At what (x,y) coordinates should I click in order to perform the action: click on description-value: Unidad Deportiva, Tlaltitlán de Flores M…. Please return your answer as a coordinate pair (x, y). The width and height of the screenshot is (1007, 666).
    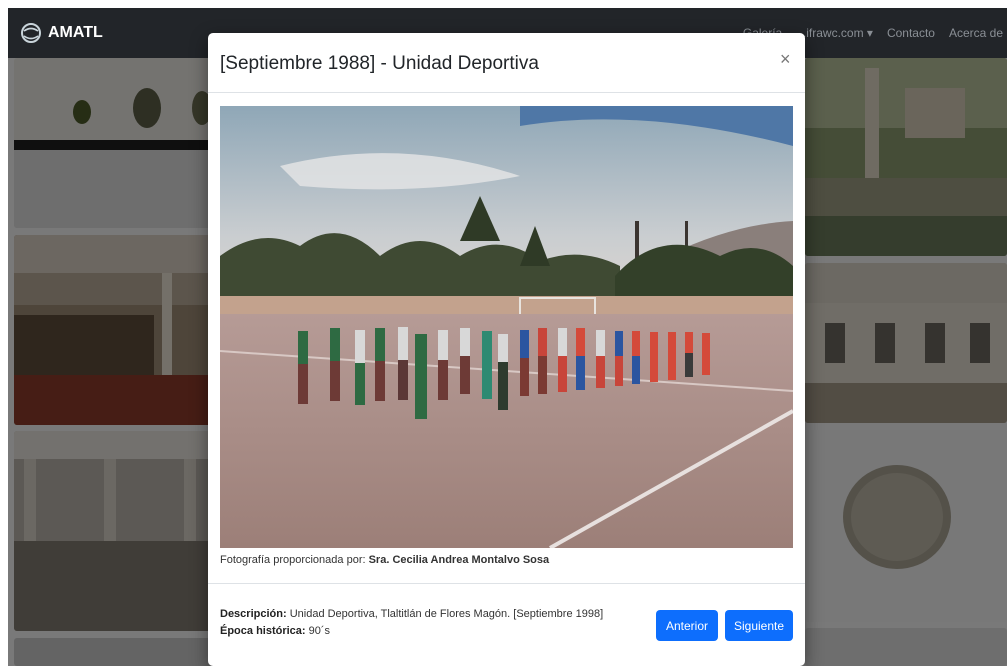
    Looking at the image, I should click on (445, 614).